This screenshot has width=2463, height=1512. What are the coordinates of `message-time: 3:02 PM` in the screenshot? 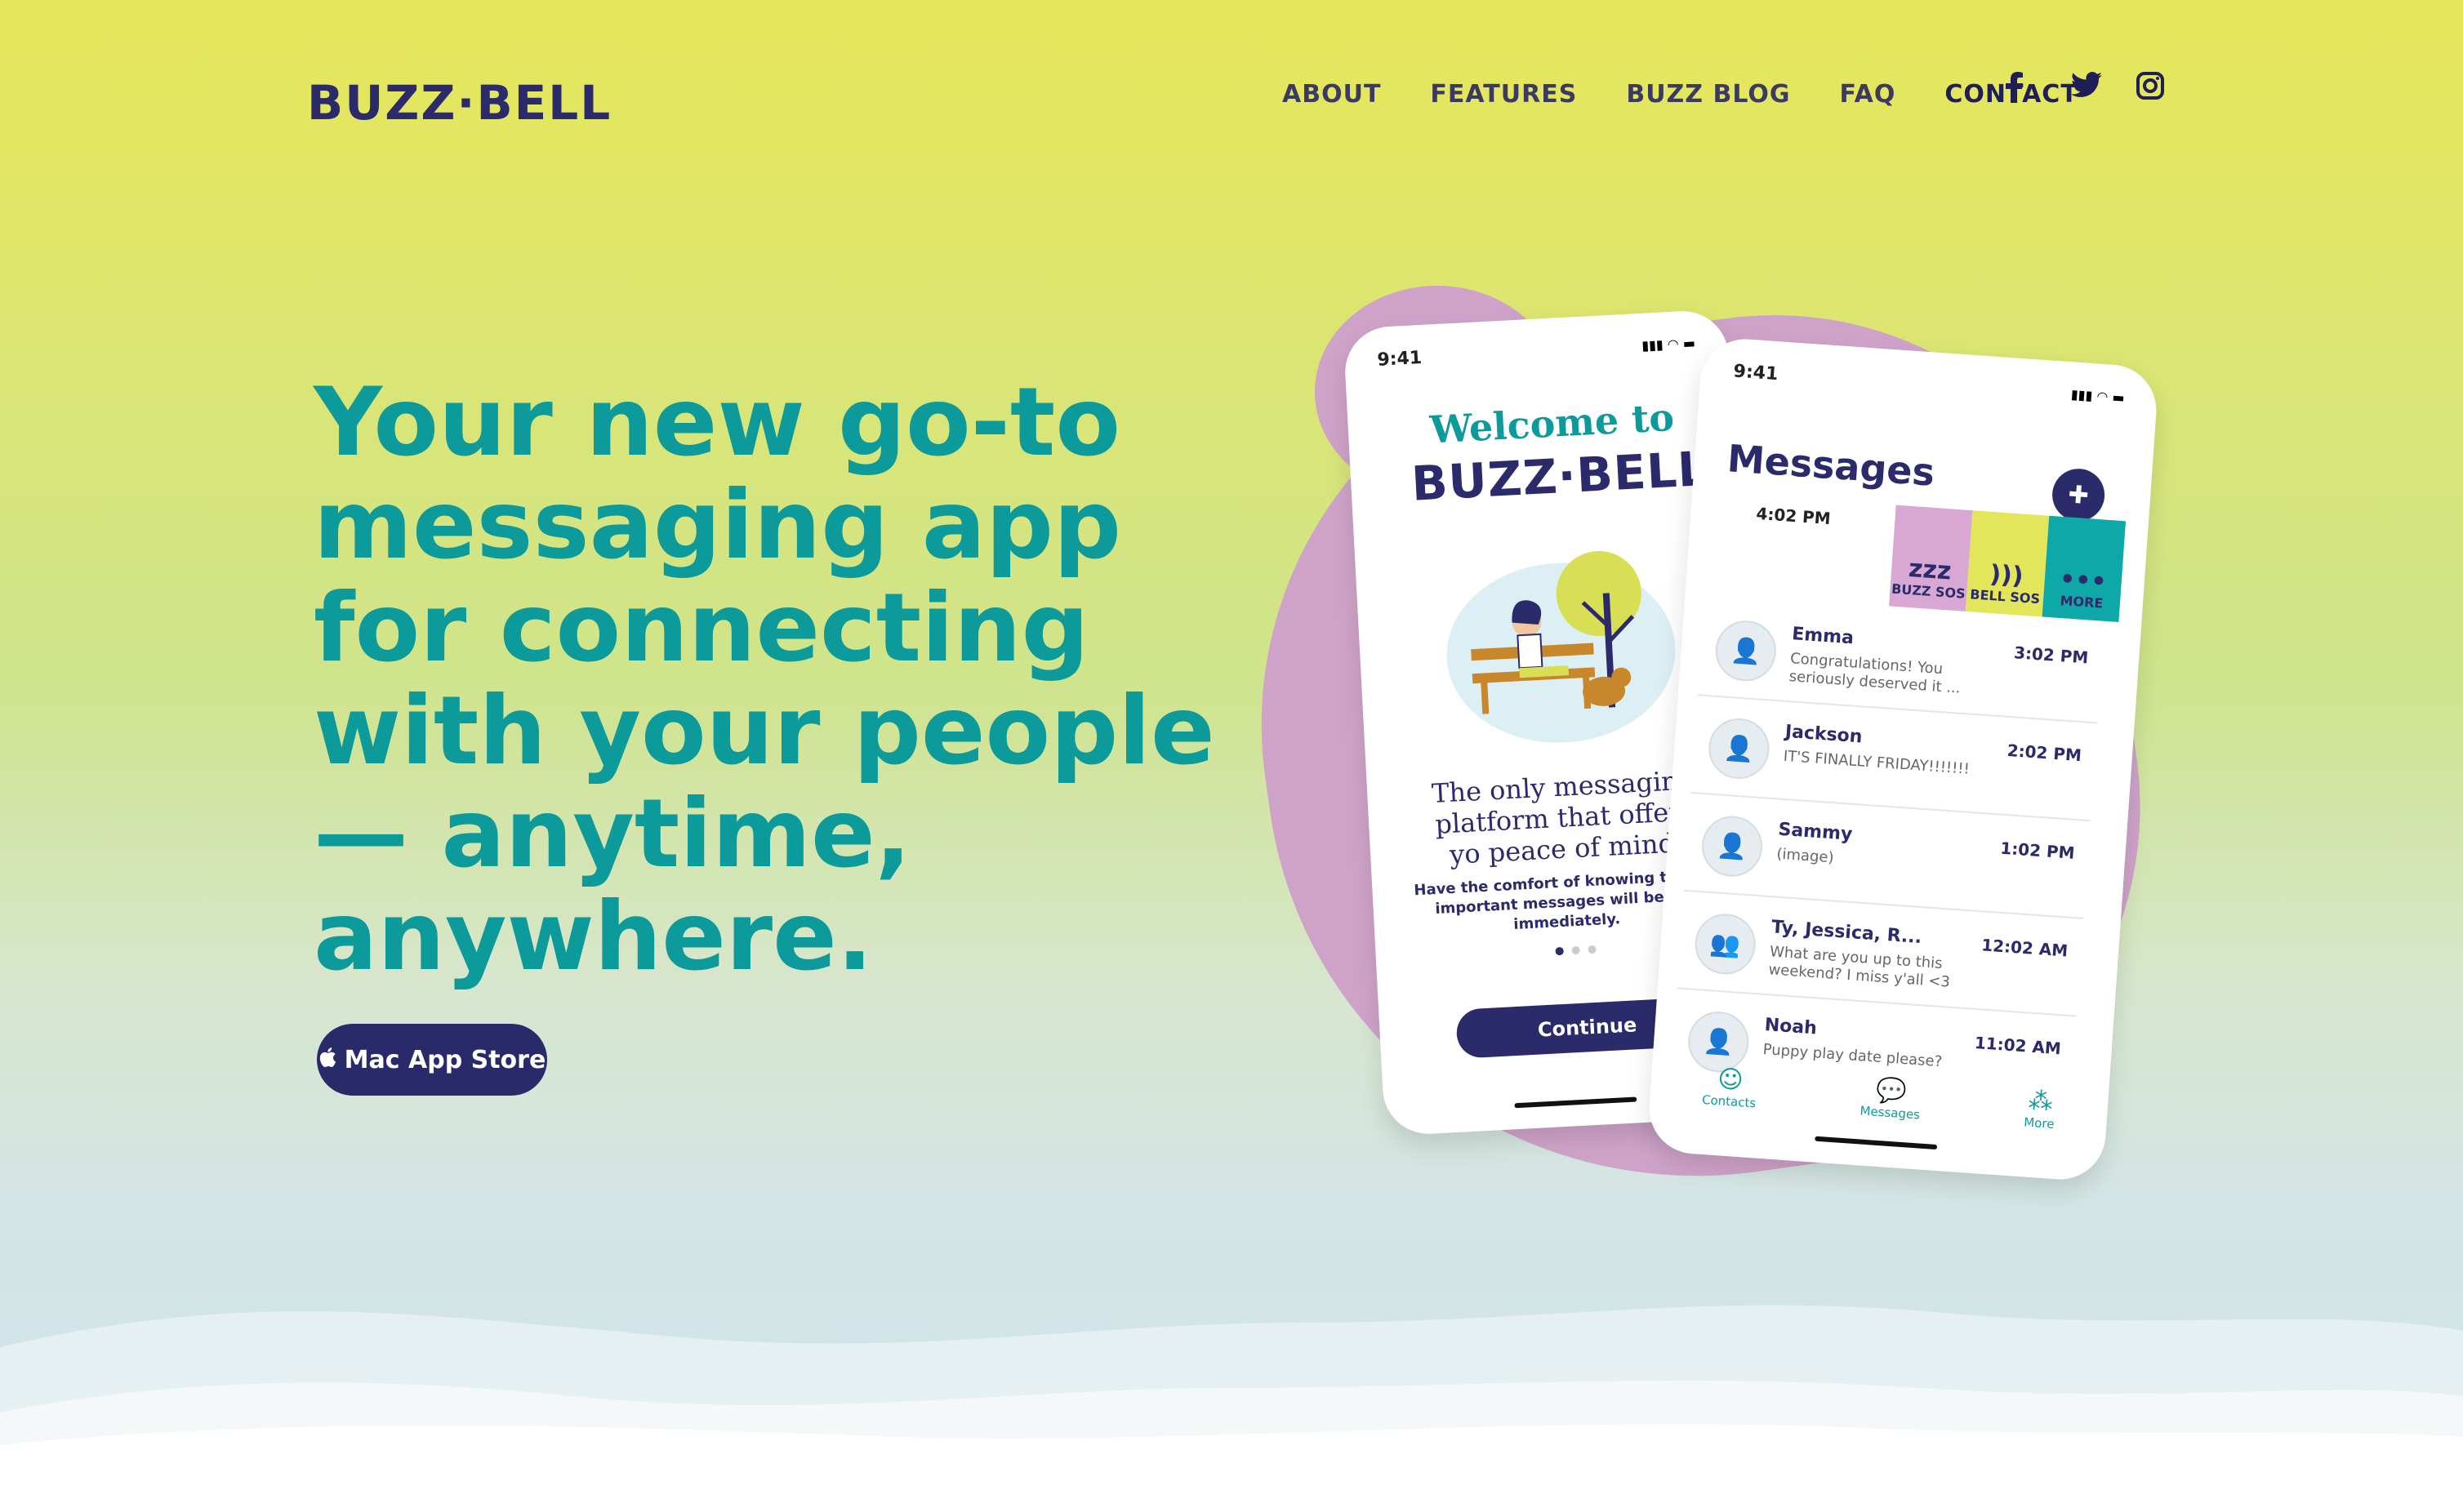 It's located at (2051, 655).